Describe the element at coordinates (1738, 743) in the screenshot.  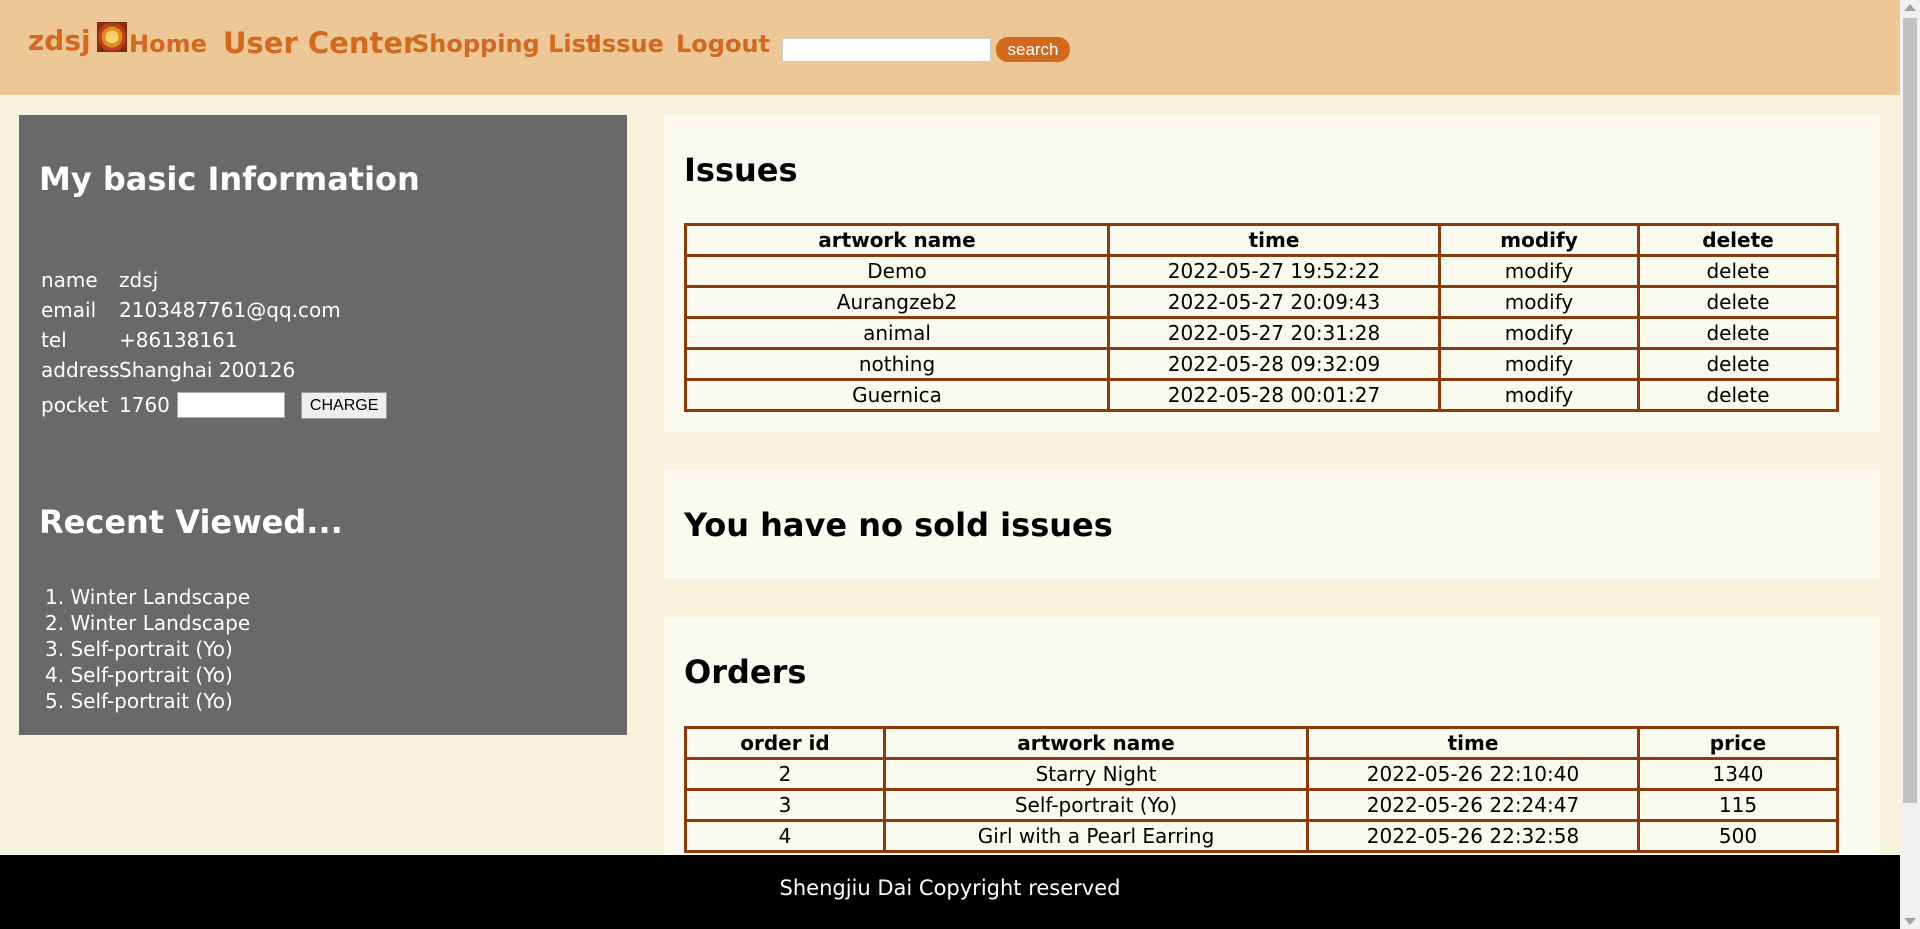
I see `column-header: price` at that location.